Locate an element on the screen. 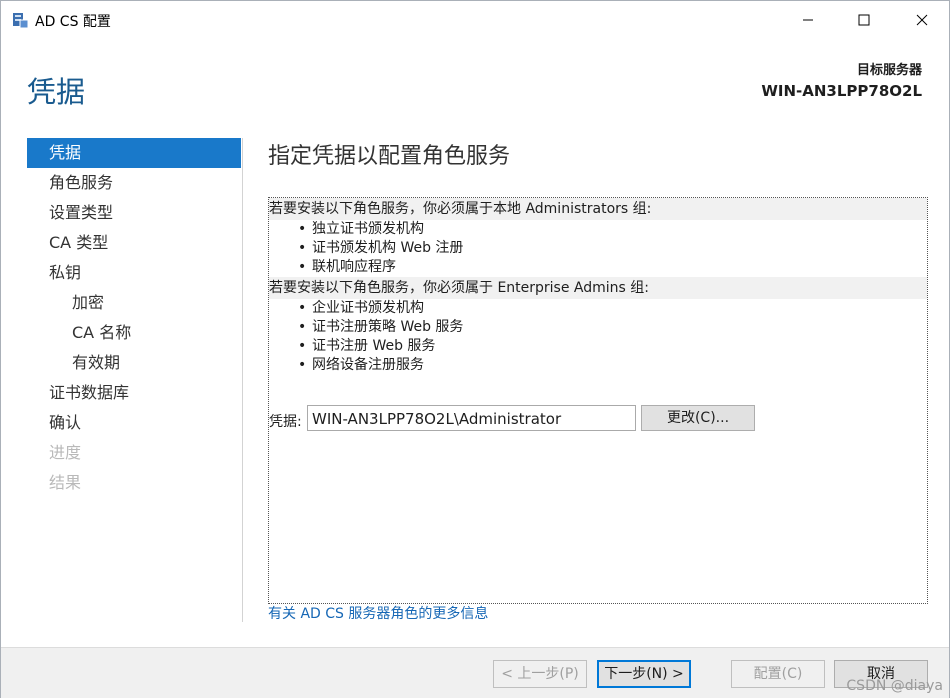  list-item: 企业证书颁发机构 is located at coordinates (598, 308).